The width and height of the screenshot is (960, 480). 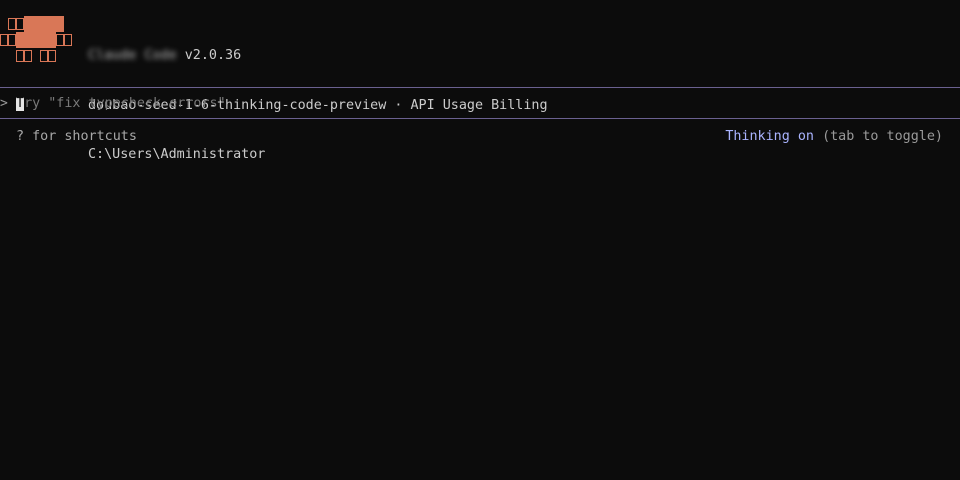 What do you see at coordinates (213, 55) in the screenshot?
I see `version-label: v2.0.36` at bounding box center [213, 55].